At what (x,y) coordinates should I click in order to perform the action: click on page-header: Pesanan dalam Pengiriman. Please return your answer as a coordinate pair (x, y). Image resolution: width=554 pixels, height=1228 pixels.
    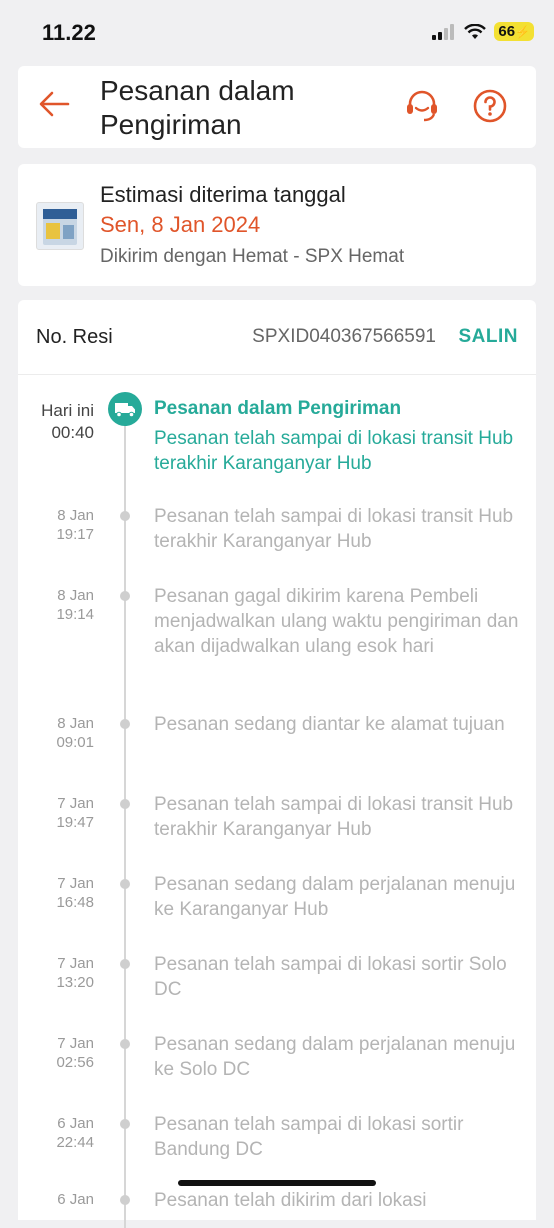
    Looking at the image, I should click on (277, 107).